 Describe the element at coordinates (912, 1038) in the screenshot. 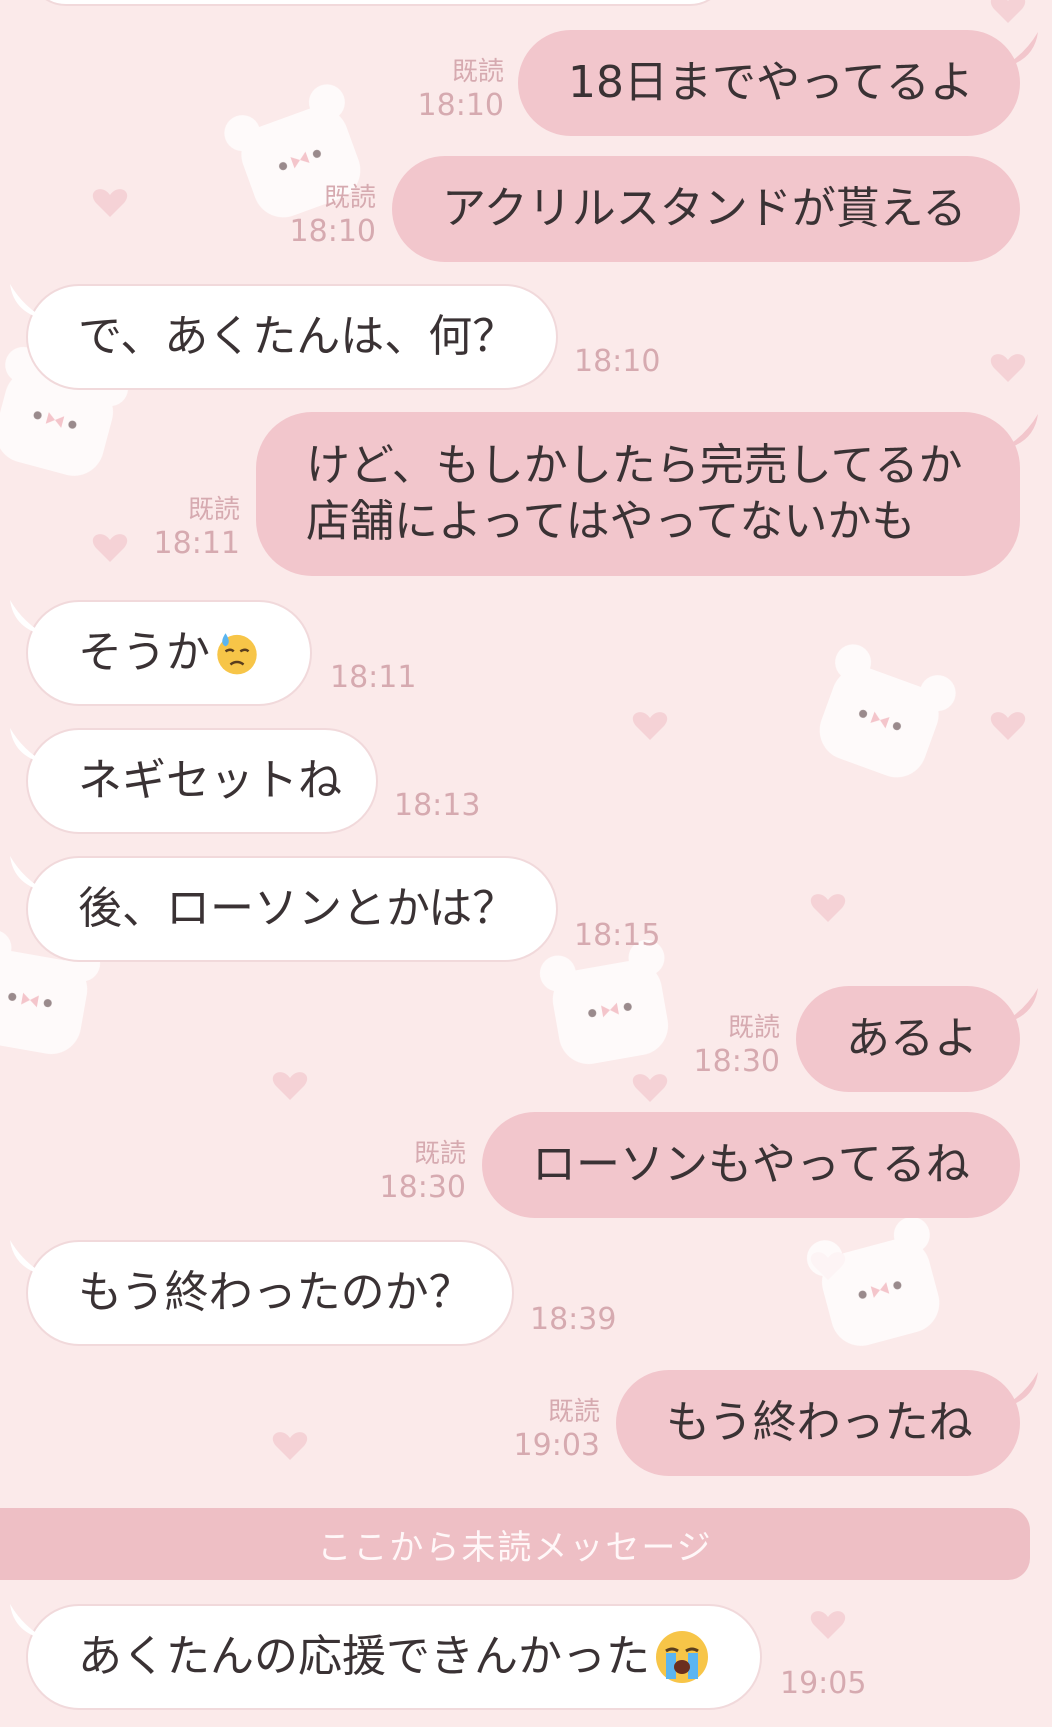

I see `message-text: あるよ` at that location.